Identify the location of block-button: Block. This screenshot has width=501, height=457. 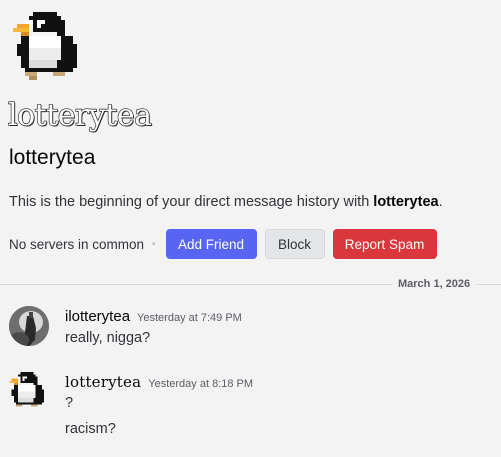
(294, 244).